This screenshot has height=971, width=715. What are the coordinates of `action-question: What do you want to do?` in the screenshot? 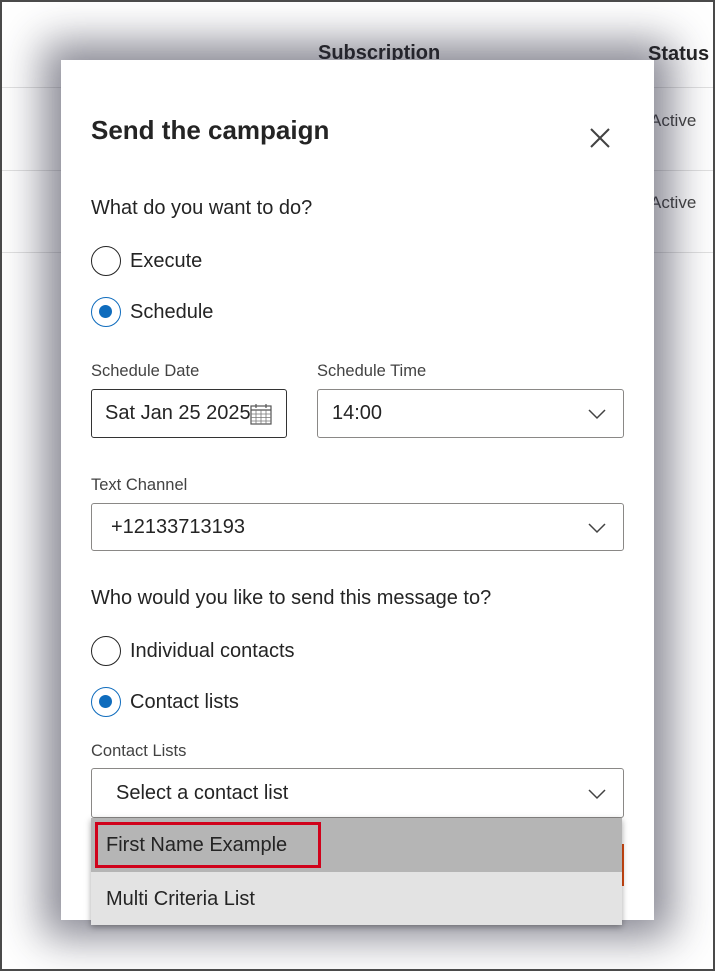 It's located at (202, 208).